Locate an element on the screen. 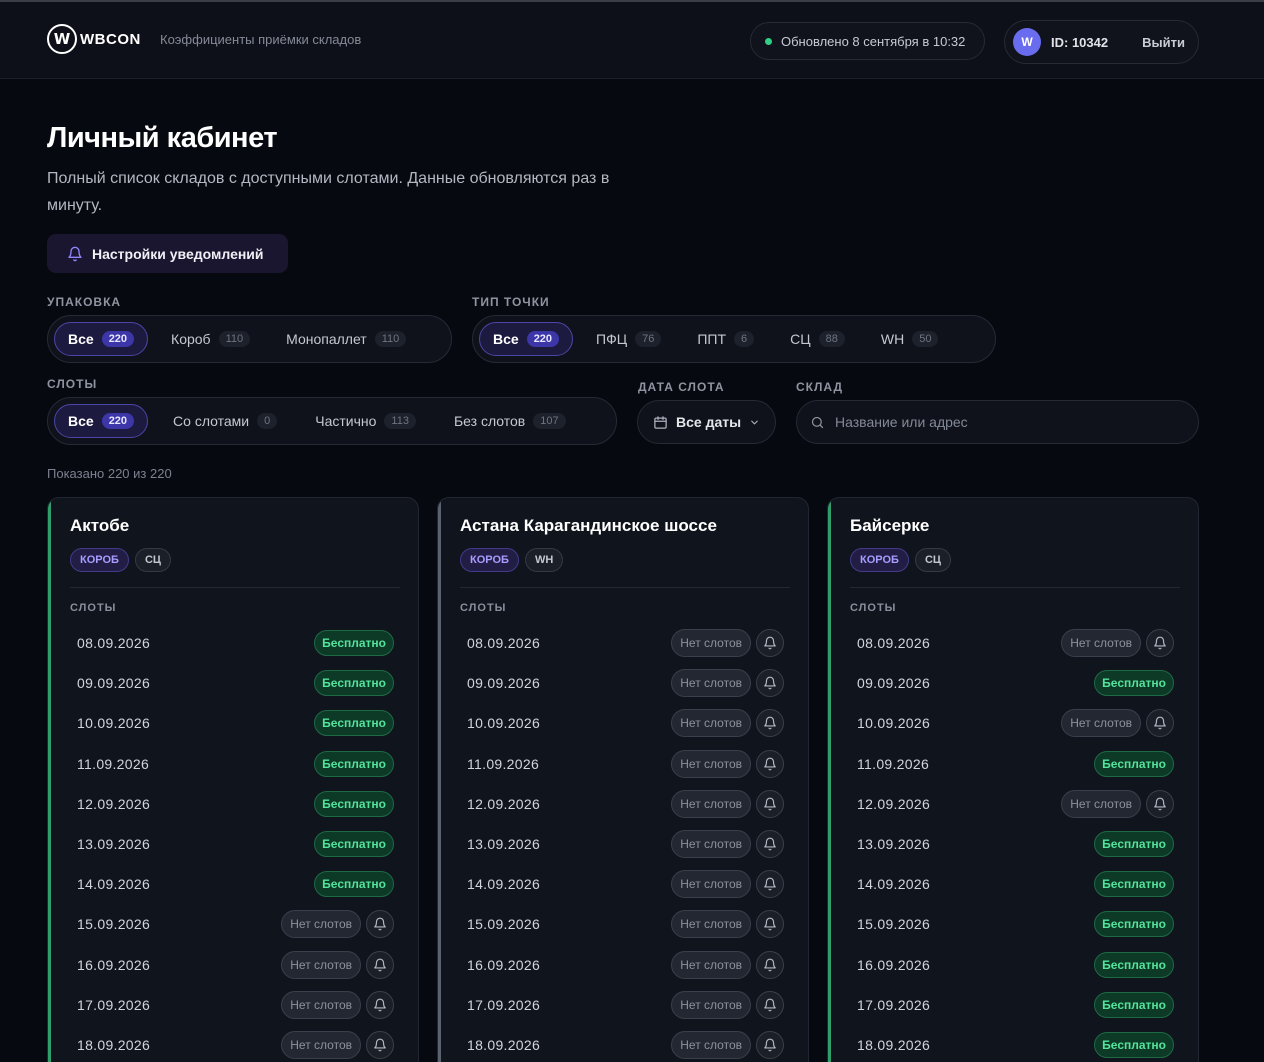 This screenshot has height=1062, width=1264. slot-date: 08.09.2026 is located at coordinates (504, 643).